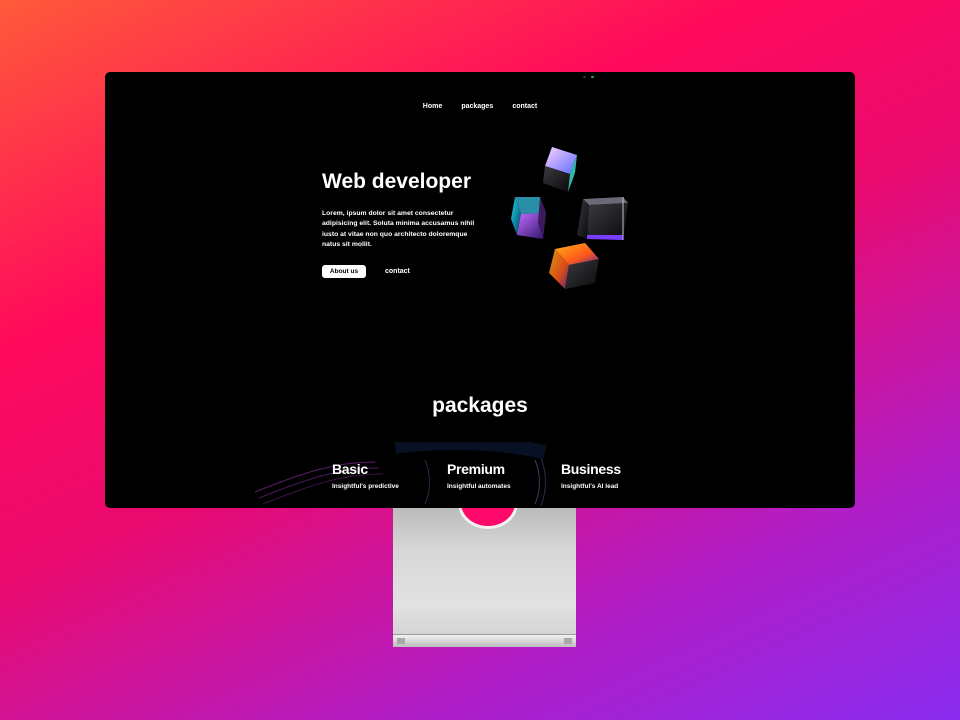 The width and height of the screenshot is (960, 720). What do you see at coordinates (344, 271) in the screenshot?
I see `about-us-button: About us` at bounding box center [344, 271].